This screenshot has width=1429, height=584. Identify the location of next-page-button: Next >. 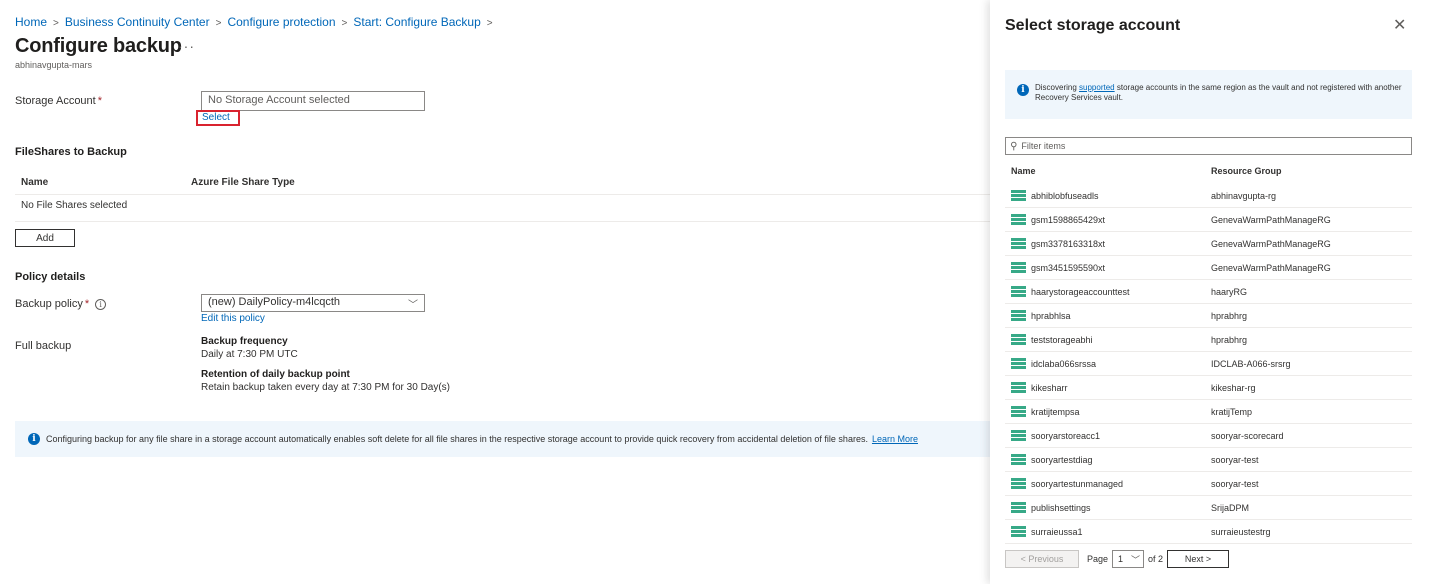
(1198, 559).